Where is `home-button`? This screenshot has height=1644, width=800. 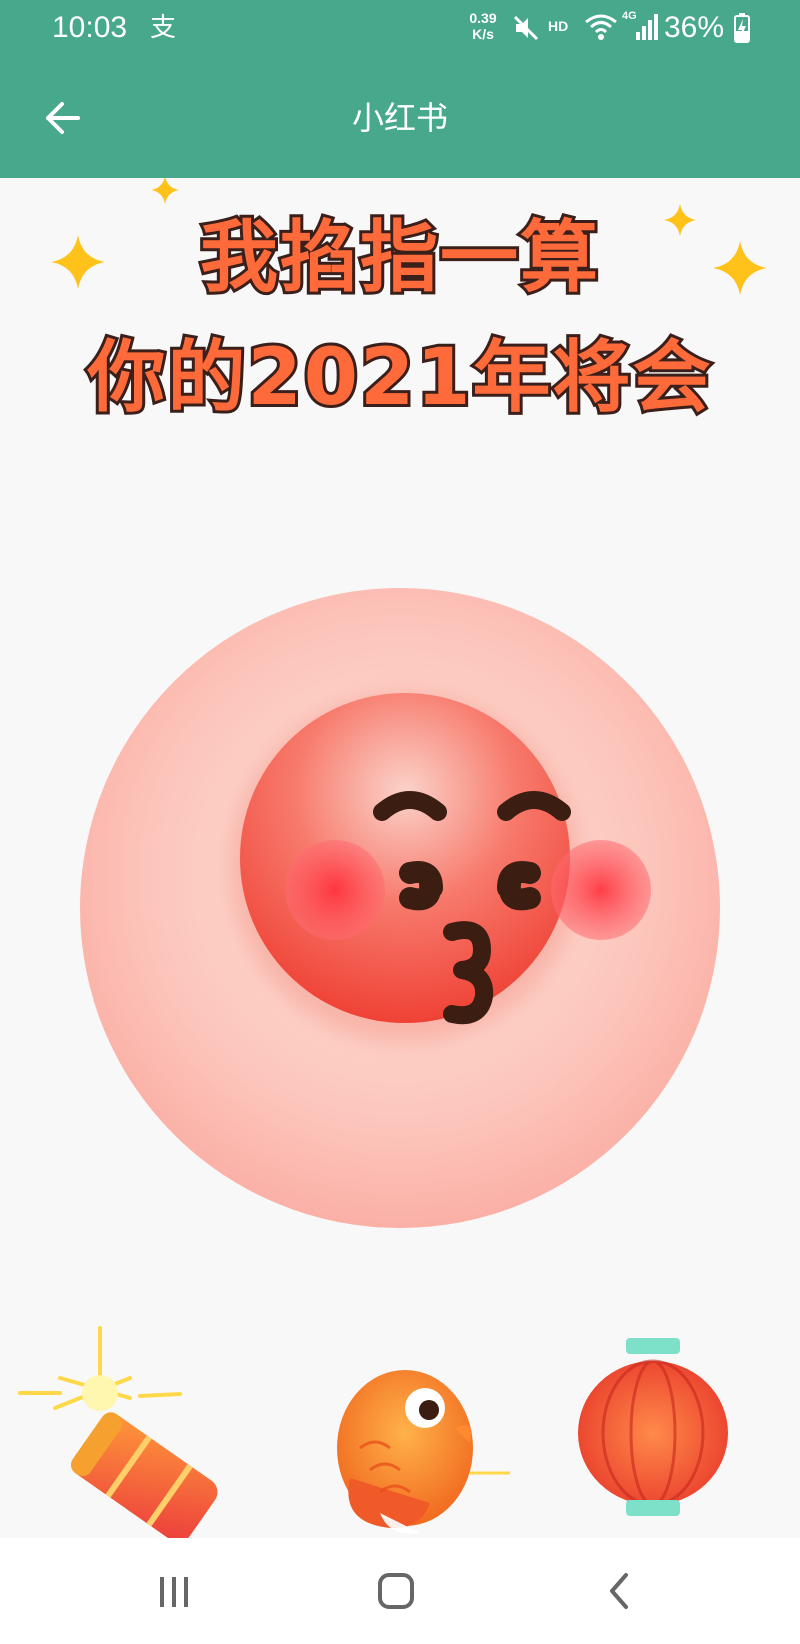 home-button is located at coordinates (396, 1591).